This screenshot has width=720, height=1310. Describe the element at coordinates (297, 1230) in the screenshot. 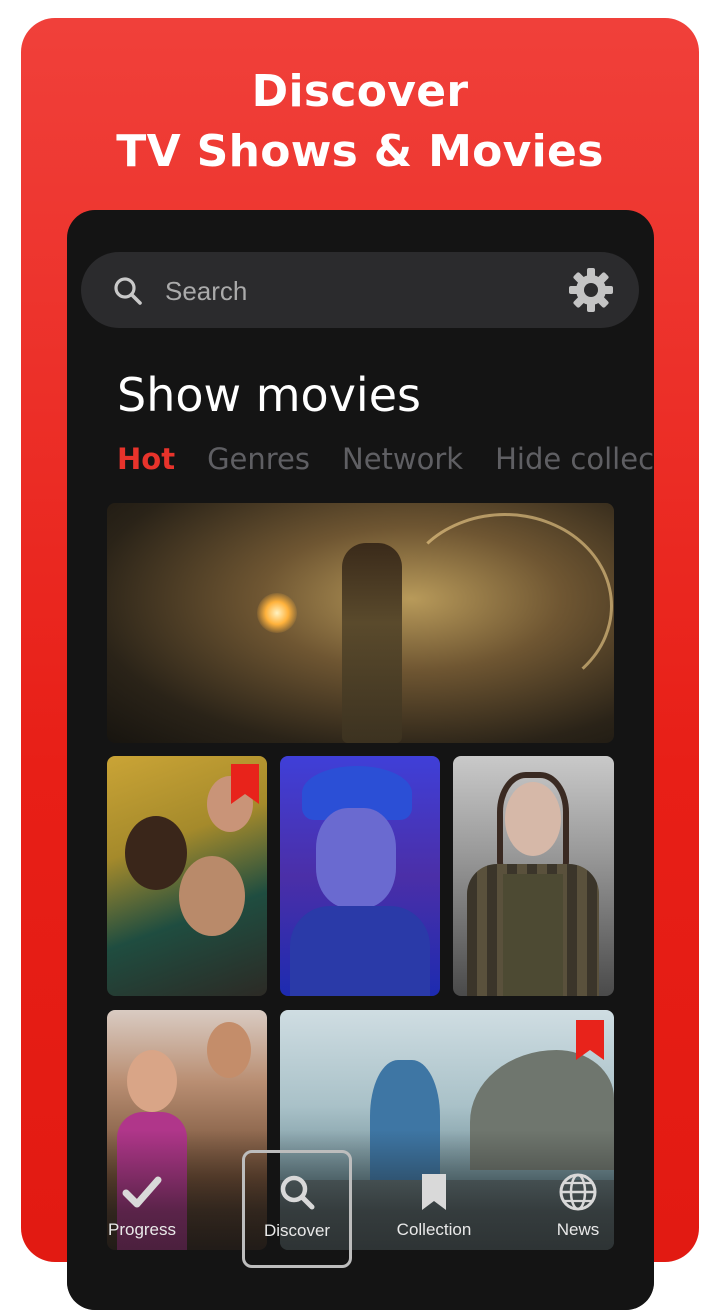

I see `nav-discover-label: Discover` at that location.